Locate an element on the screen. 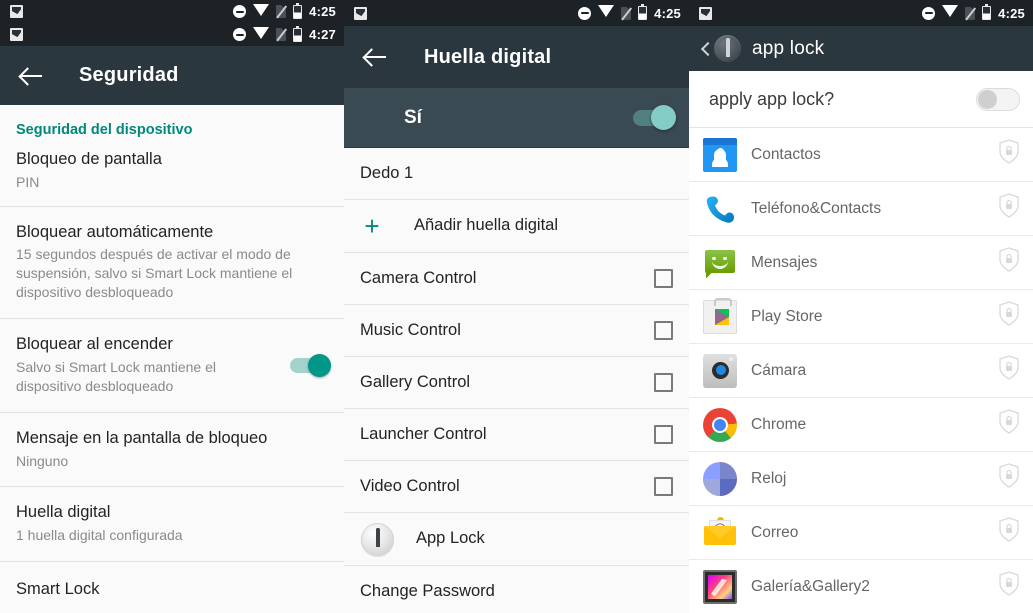 This screenshot has height=613, width=1033. chrome-icon is located at coordinates (720, 424).